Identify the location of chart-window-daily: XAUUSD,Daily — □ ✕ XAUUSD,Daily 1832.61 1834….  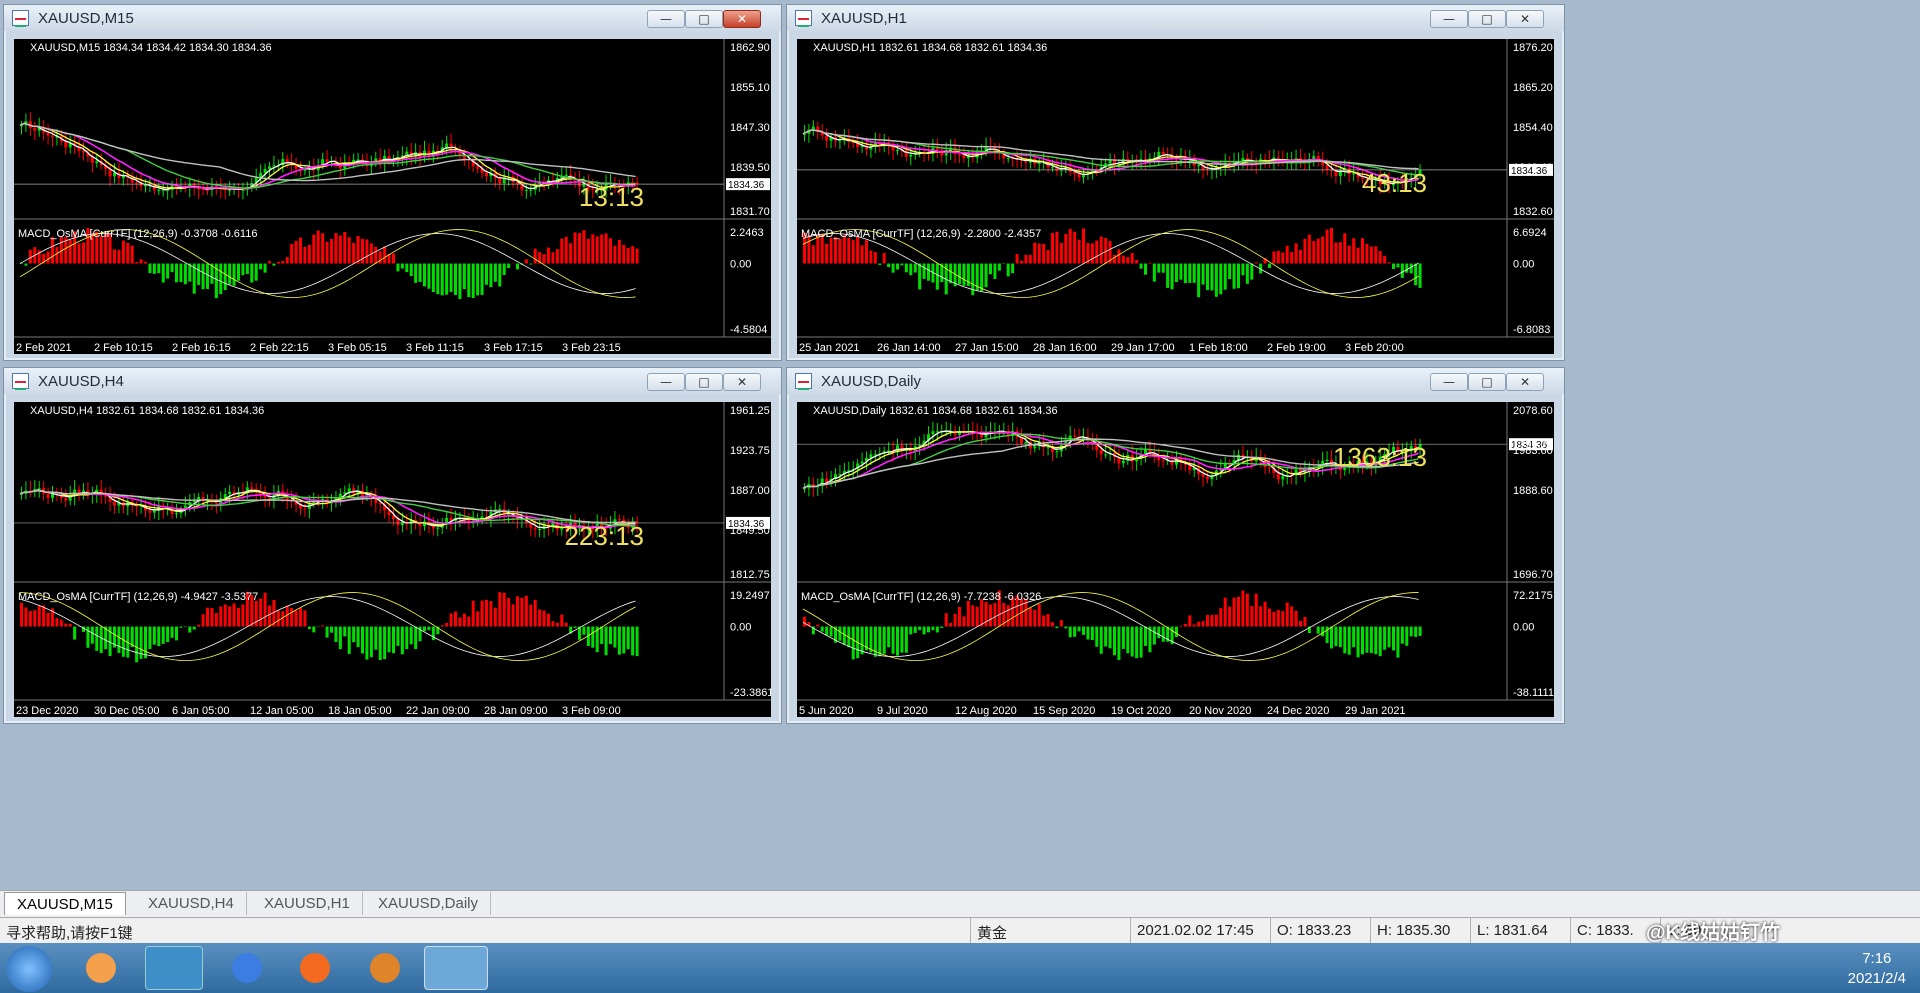
(1175, 545).